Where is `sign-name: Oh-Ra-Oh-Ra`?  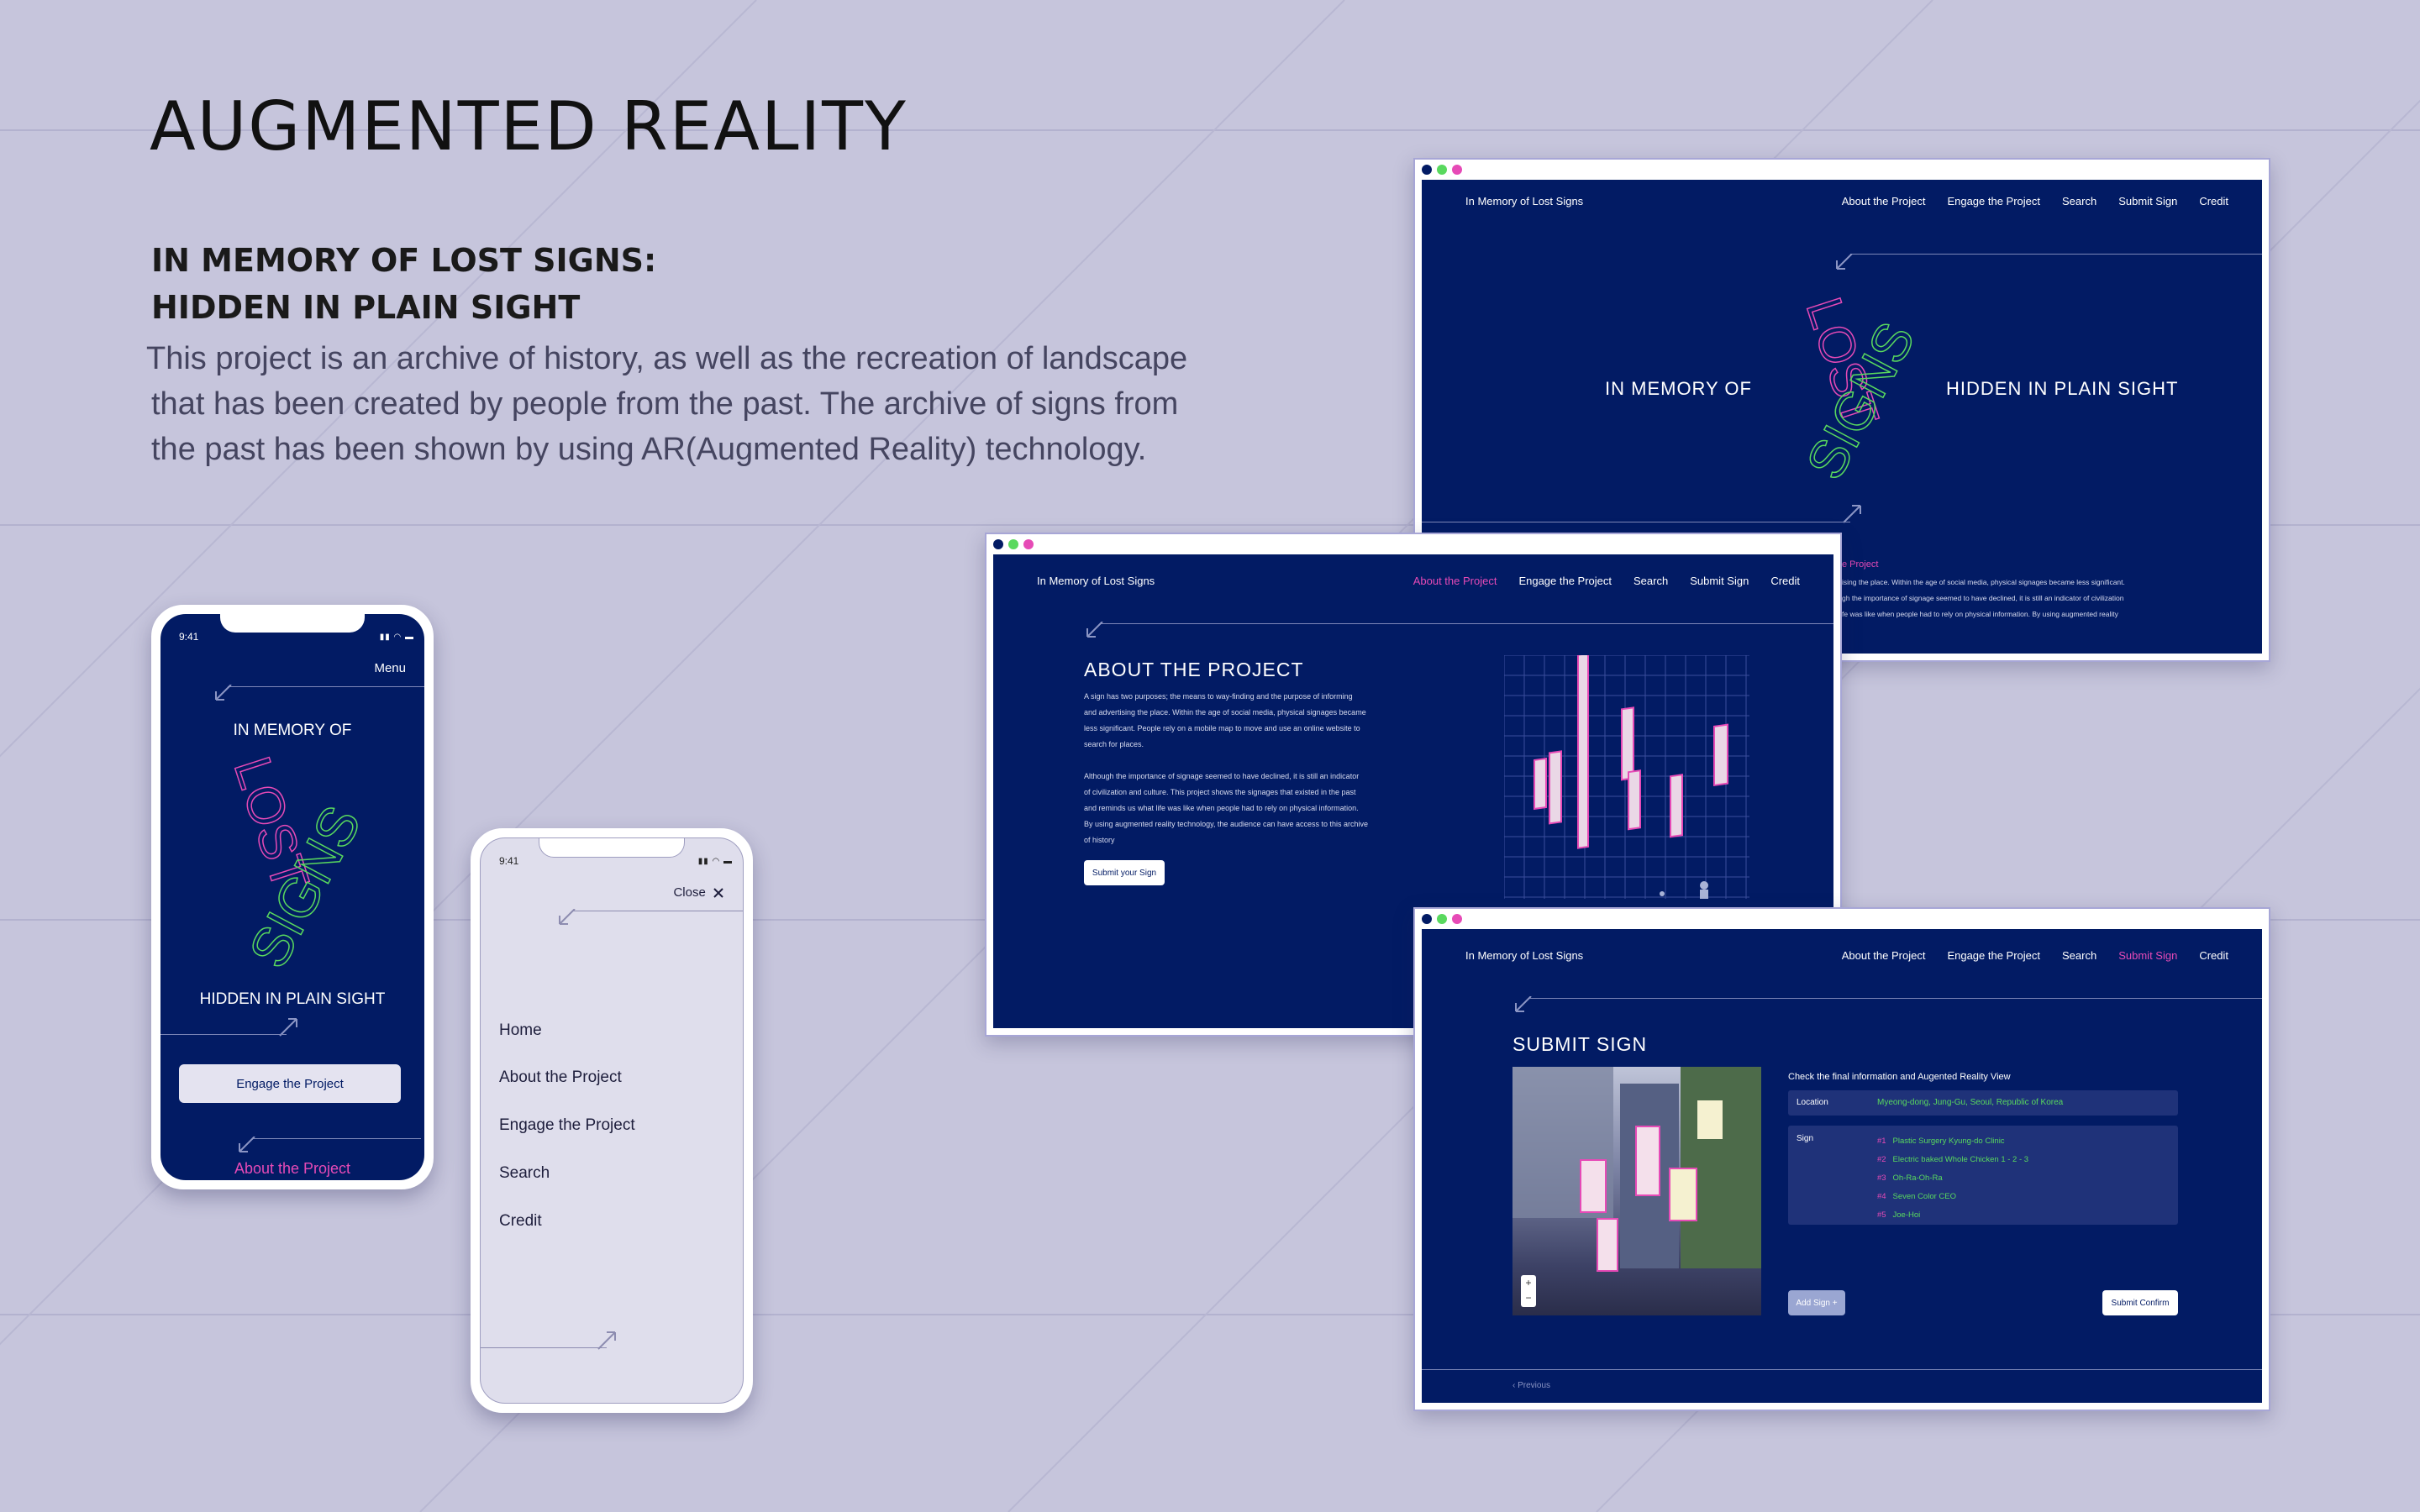 sign-name: Oh-Ra-Oh-Ra is located at coordinates (1918, 1178).